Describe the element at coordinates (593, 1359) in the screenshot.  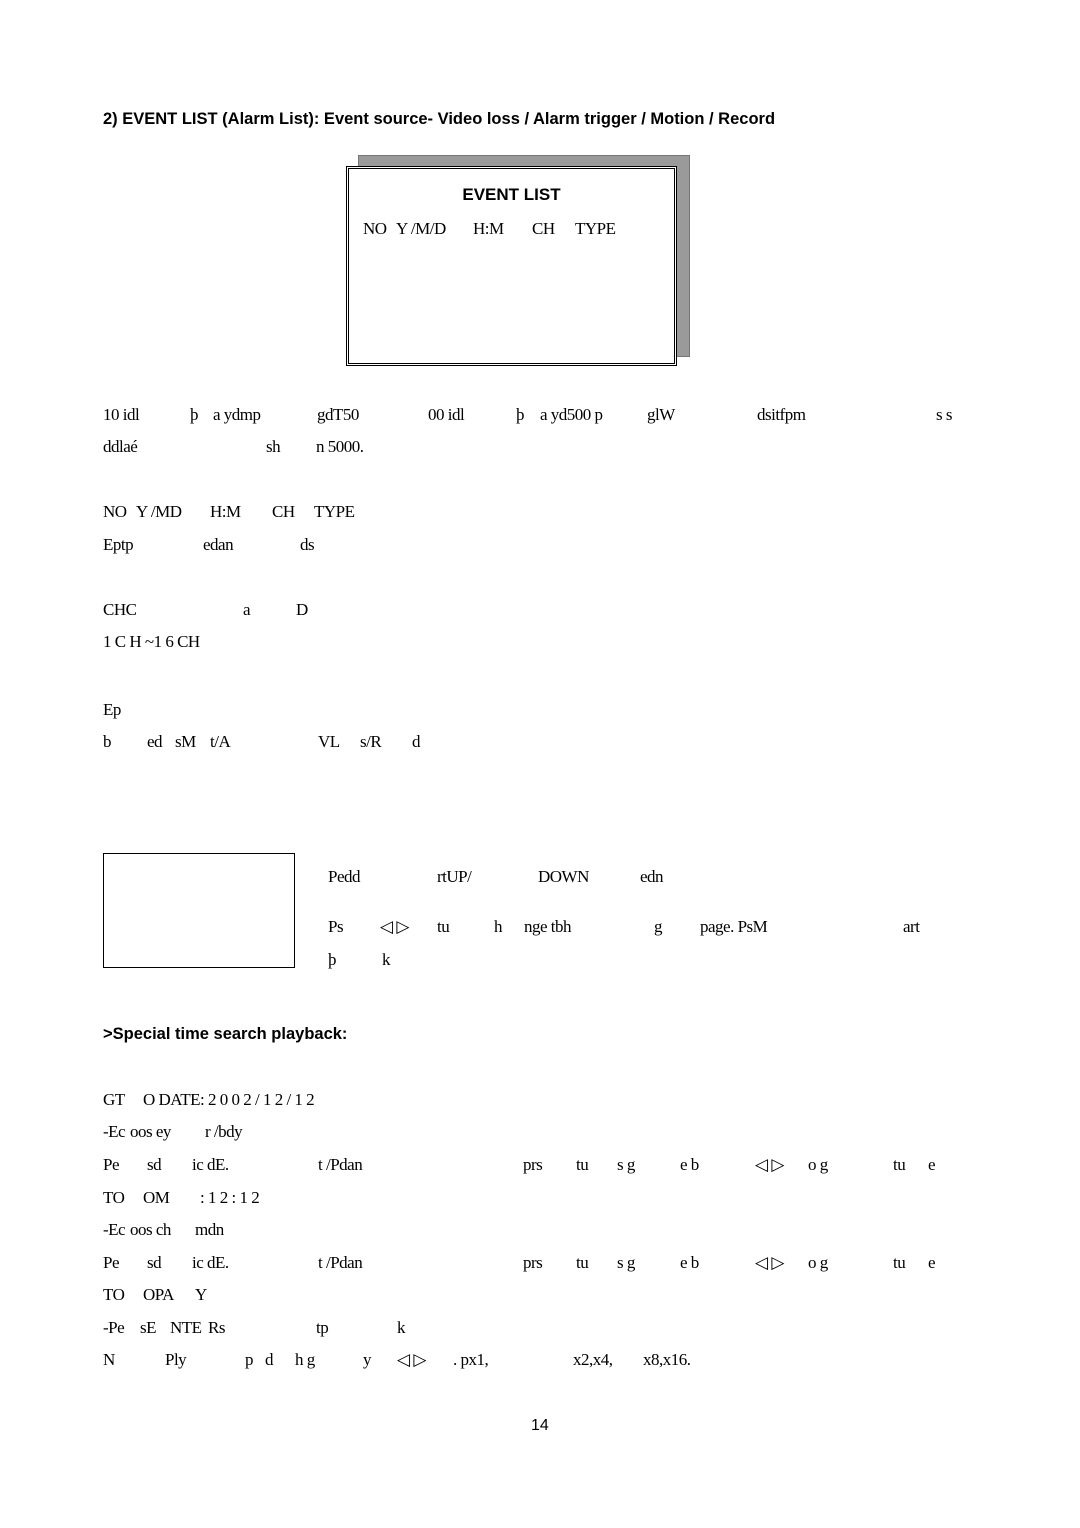
I see `text-fragment: x2,x4,` at that location.